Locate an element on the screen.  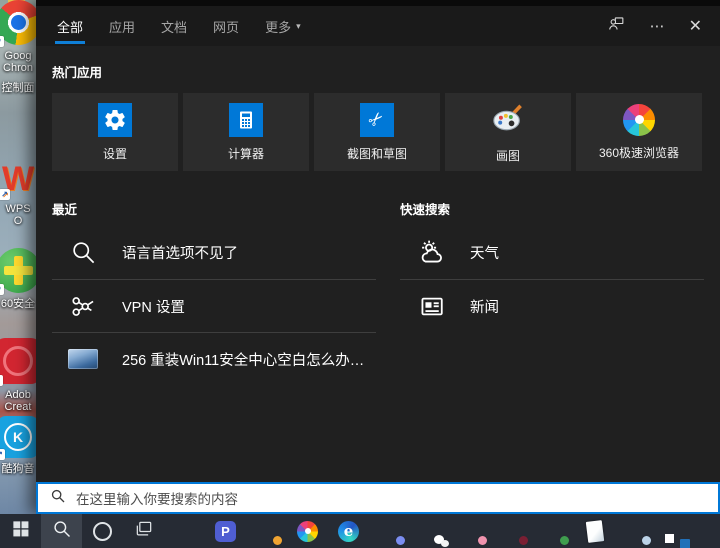
tab-label: 应用 is located at coordinates (122, 27).